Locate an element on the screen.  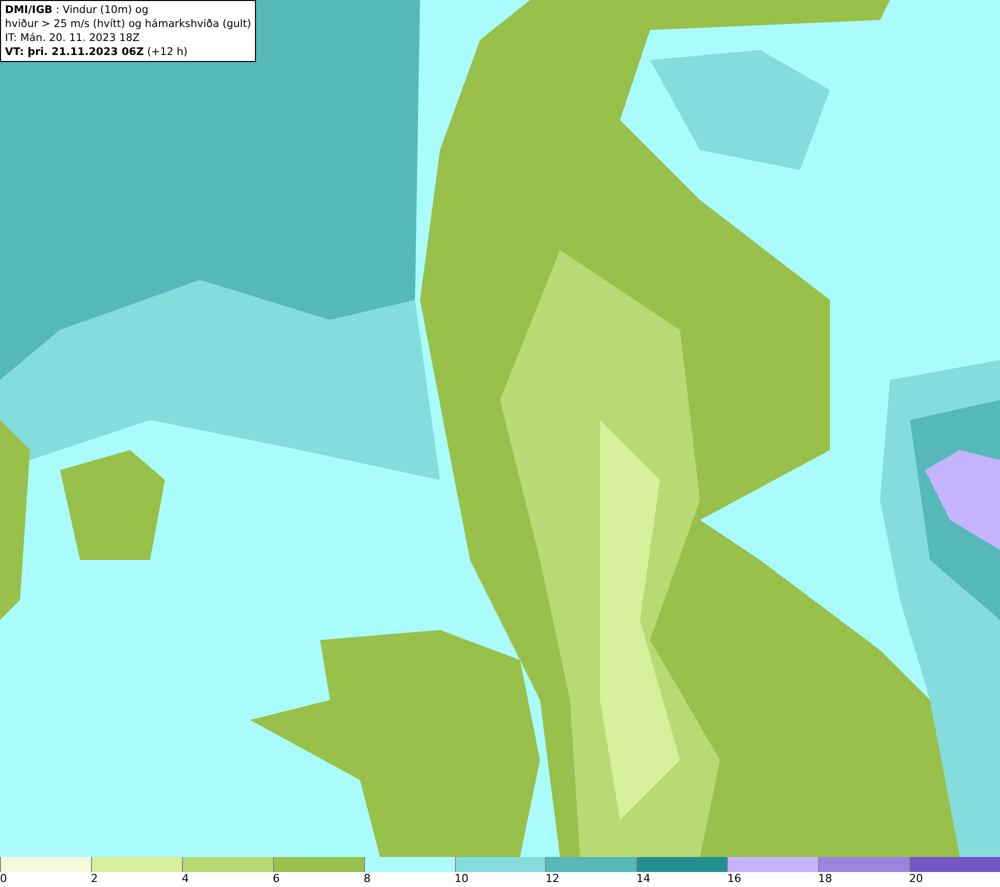
legend-label: 10 is located at coordinates (461, 879).